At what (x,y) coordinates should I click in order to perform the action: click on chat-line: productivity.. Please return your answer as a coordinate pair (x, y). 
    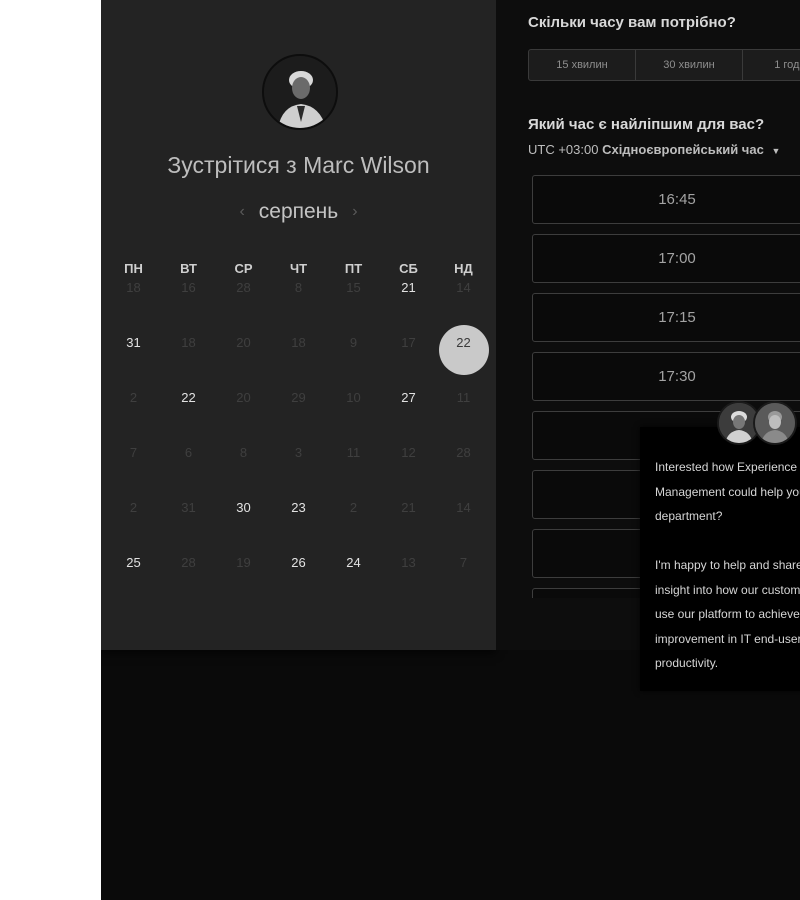
    Looking at the image, I should click on (687, 663).